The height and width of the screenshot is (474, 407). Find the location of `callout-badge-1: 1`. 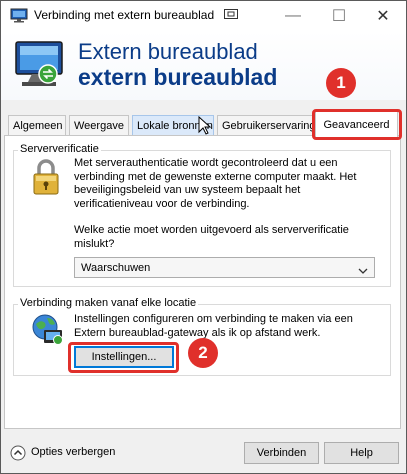

callout-badge-1: 1 is located at coordinates (341, 83).